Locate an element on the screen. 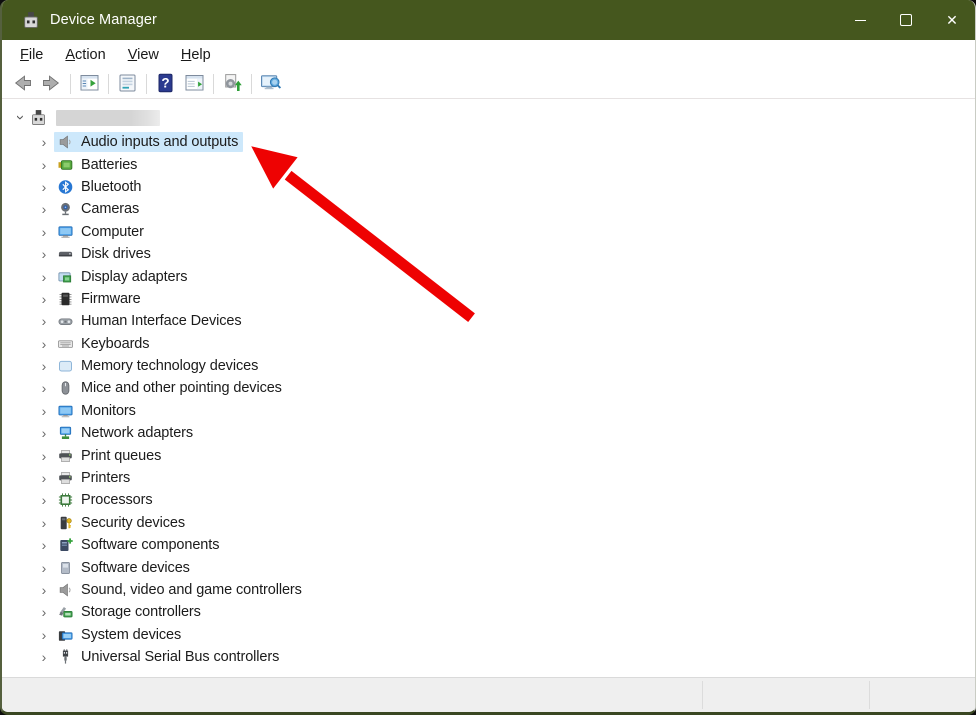 The height and width of the screenshot is (715, 976). close-icon: ✕ is located at coordinates (952, 20).